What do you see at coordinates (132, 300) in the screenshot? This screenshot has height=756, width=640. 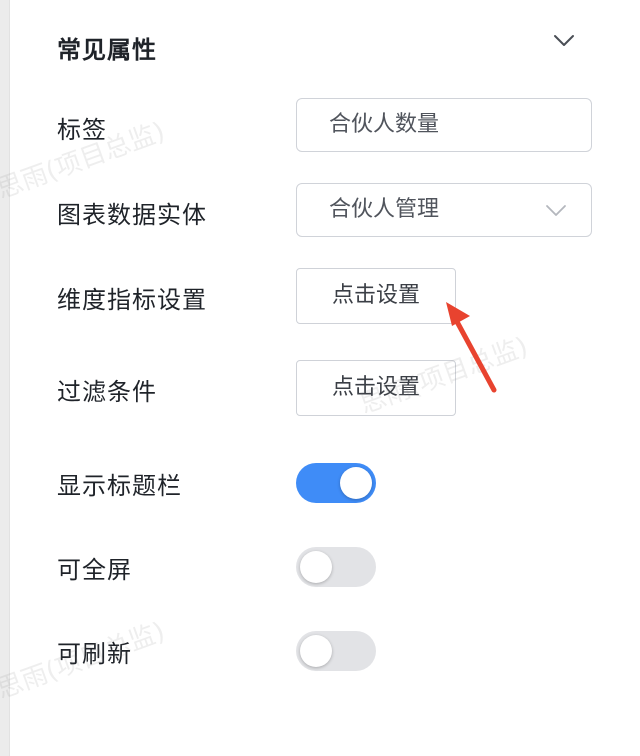 I see `metrics-label: 维度指标设置` at bounding box center [132, 300].